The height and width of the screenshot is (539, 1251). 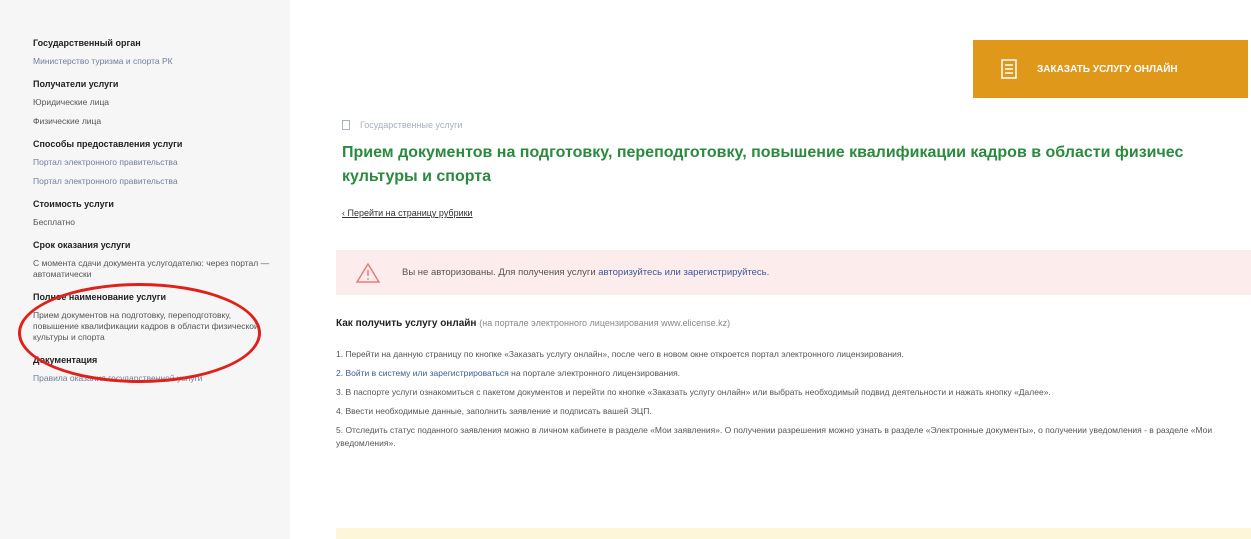 I want to click on breadcrumb: Государственные услуги, so click(x=402, y=125).